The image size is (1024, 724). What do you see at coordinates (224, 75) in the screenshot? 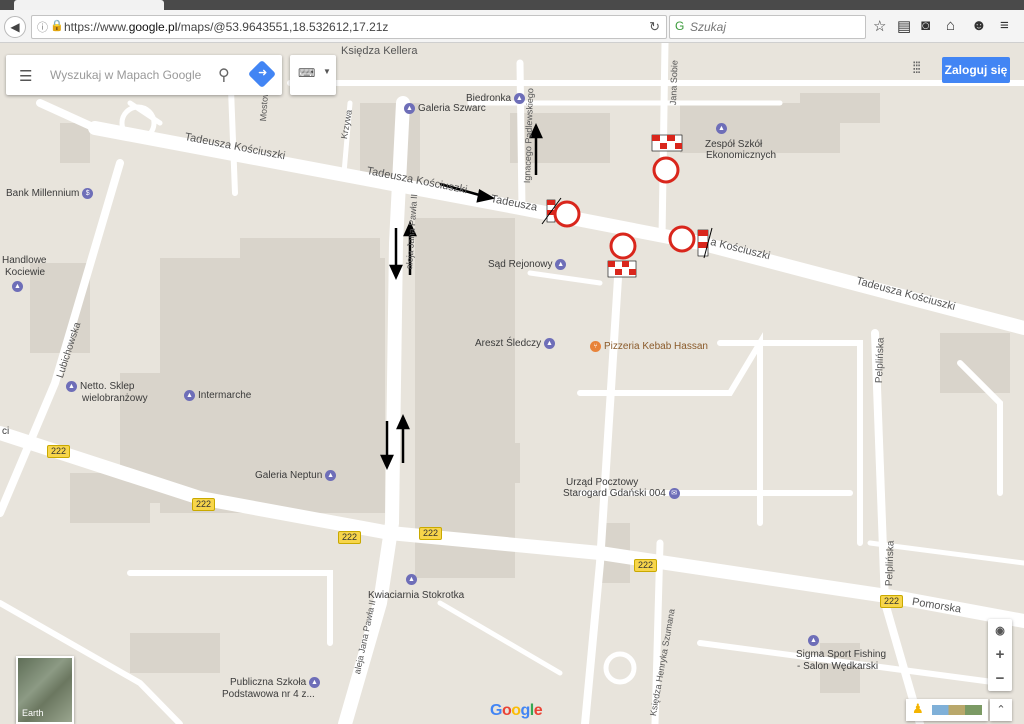
I see `search-icon: ⚲` at bounding box center [224, 75].